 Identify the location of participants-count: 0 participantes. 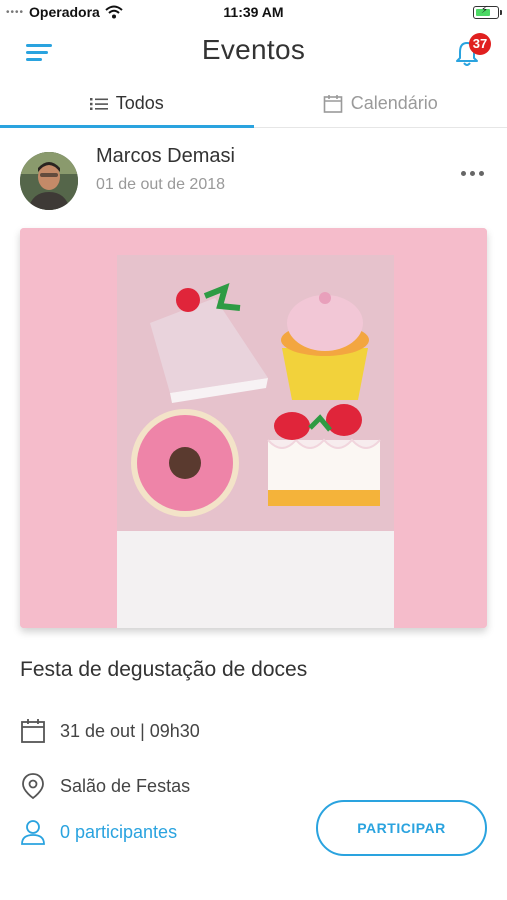
(119, 831).